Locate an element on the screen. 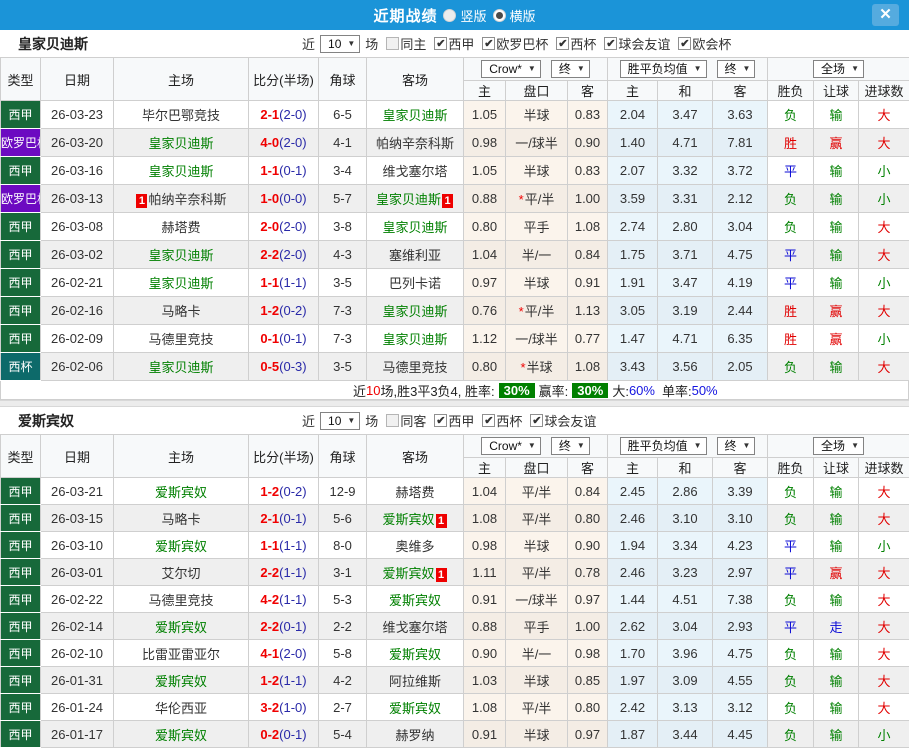 The height and width of the screenshot is (750, 909). match-score: 0-1(0-1) is located at coordinates (283, 338).